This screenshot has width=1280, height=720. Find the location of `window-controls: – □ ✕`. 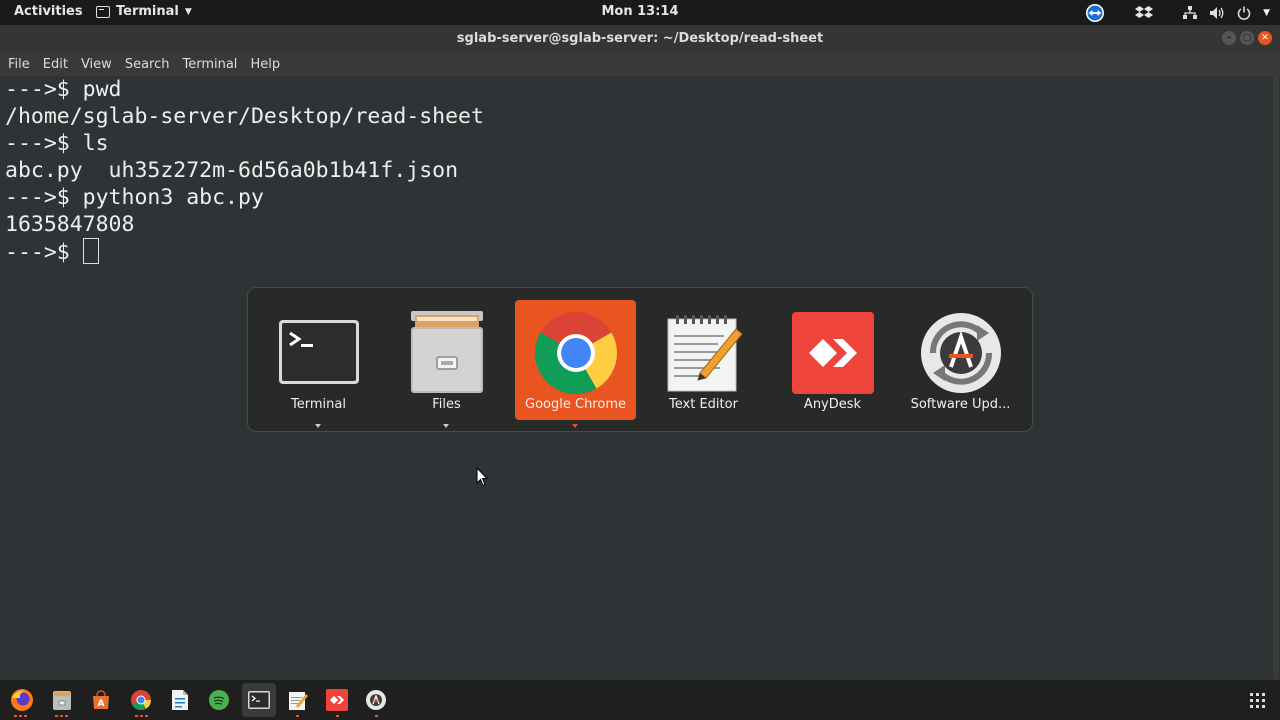

window-controls: – □ ✕ is located at coordinates (1247, 38).